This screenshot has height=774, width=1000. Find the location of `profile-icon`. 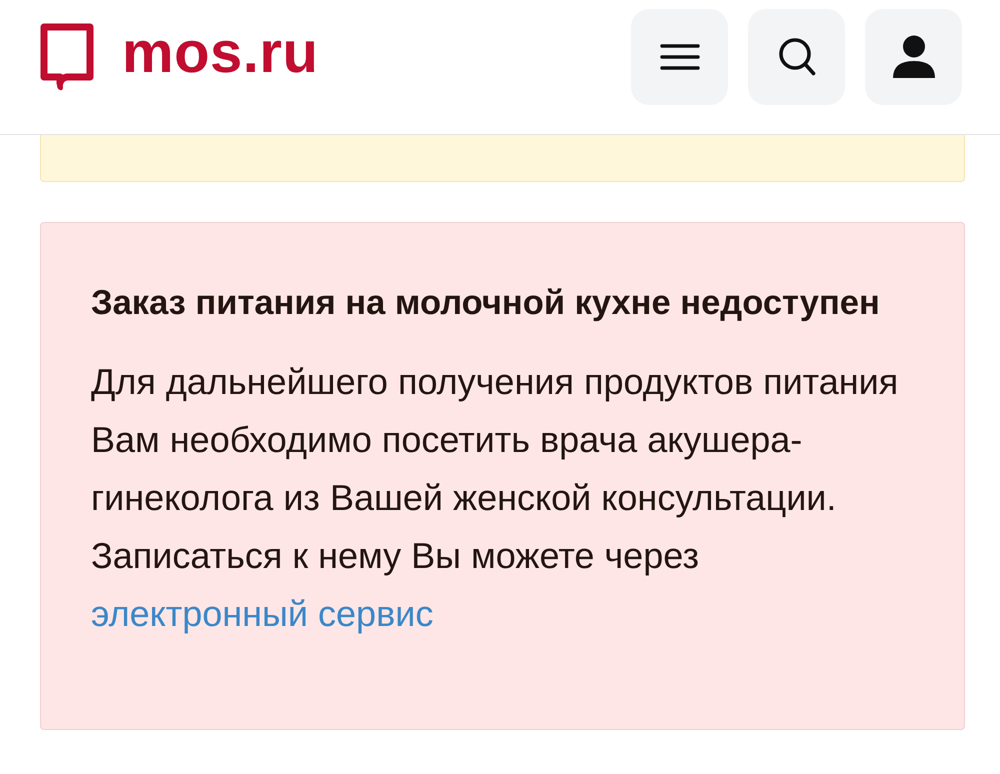

profile-icon is located at coordinates (914, 57).